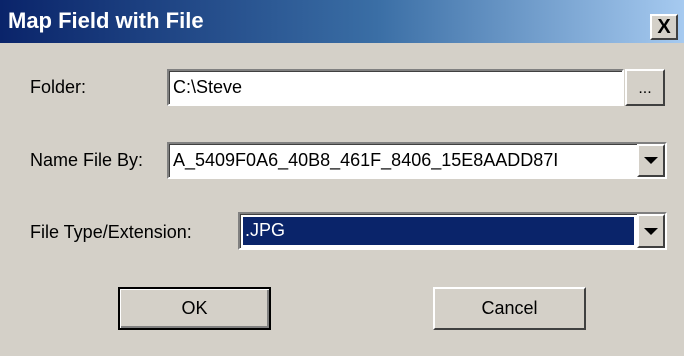 This screenshot has width=684, height=356. I want to click on close-button: X, so click(664, 27).